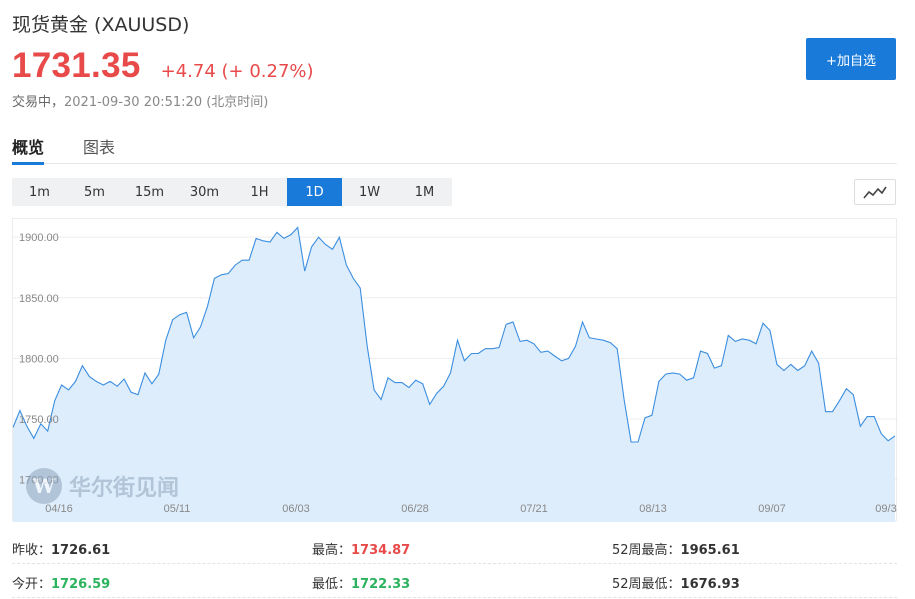  Describe the element at coordinates (676, 584) in the screenshot. I see `stat-52w-low: 52周最低：1676.93` at that location.